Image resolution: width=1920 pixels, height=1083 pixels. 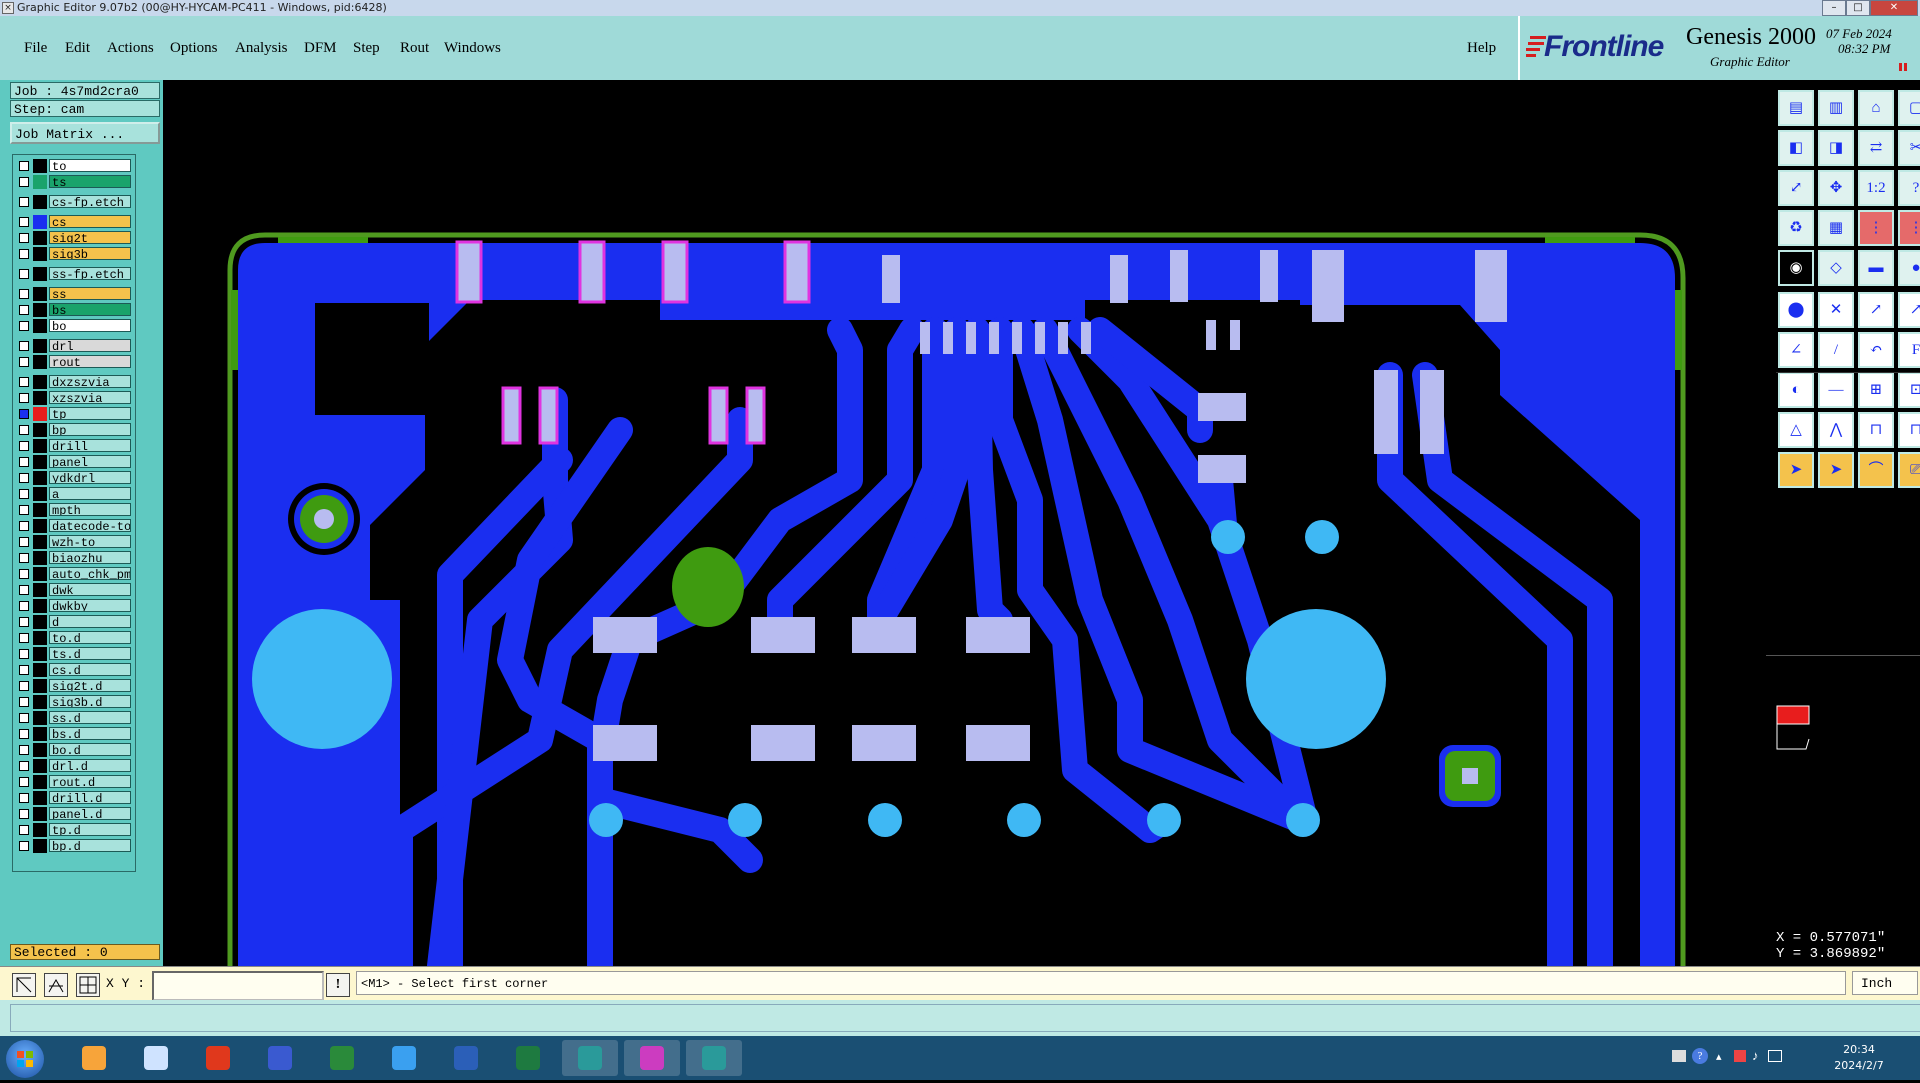 What do you see at coordinates (90, 637) in the screenshot?
I see `layer-name: to.d` at bounding box center [90, 637].